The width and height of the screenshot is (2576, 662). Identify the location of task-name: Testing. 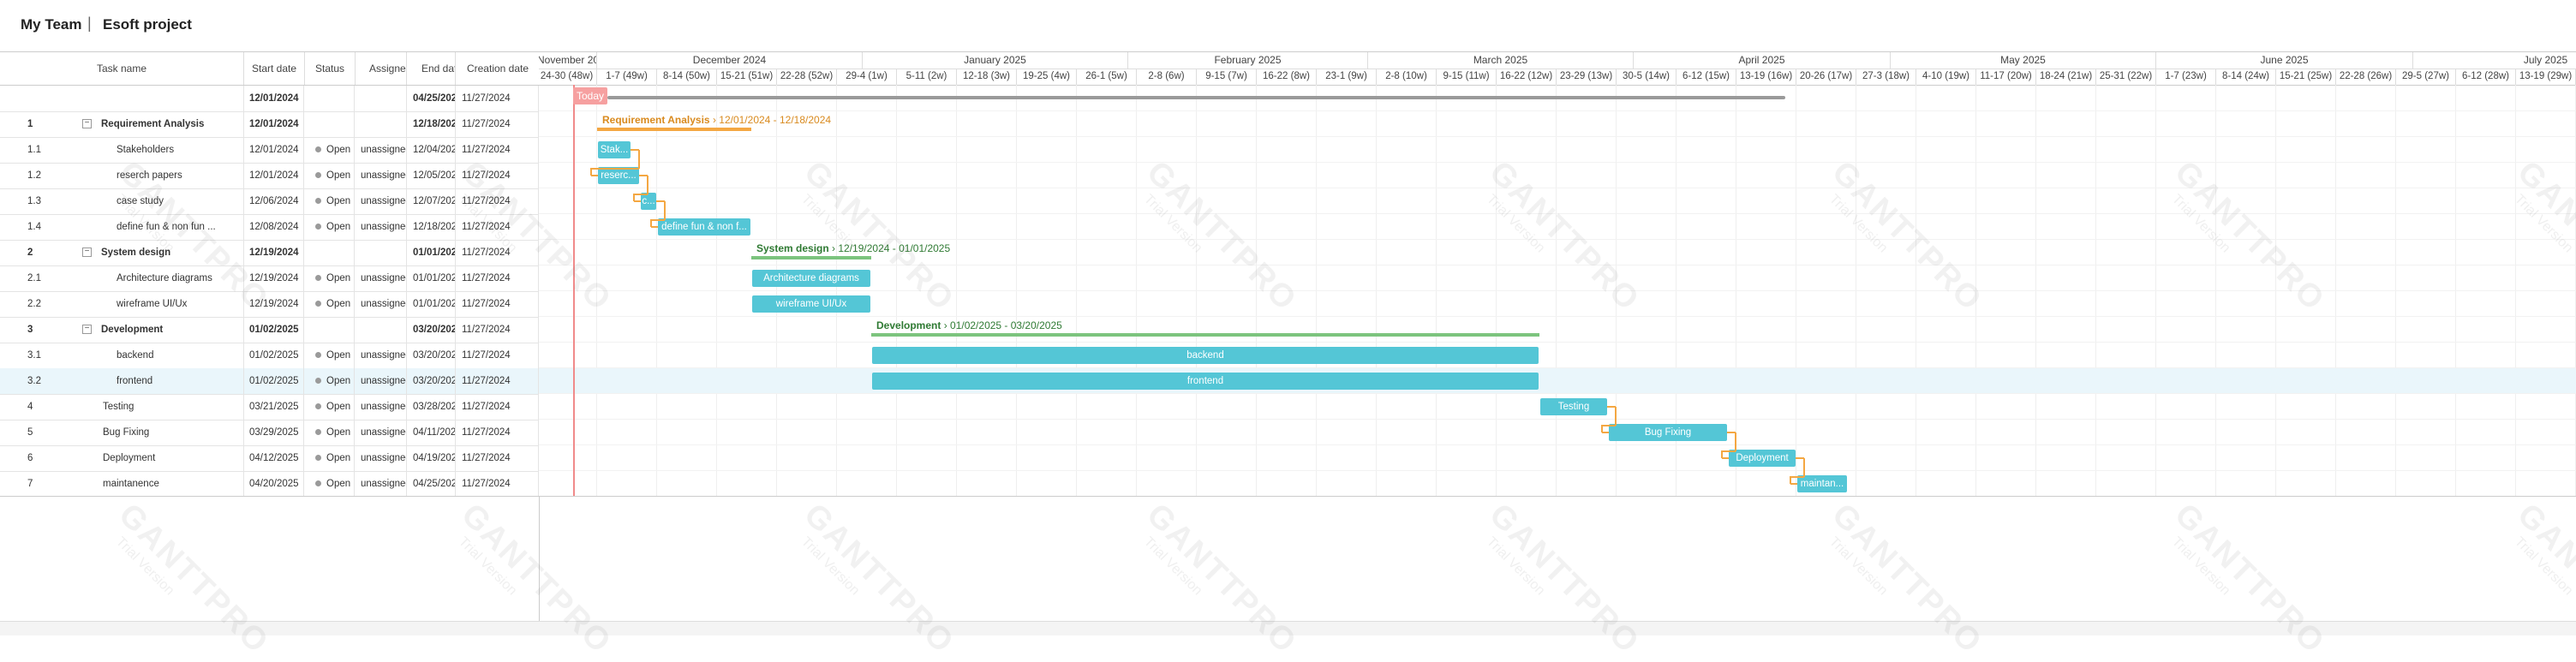
(174, 407).